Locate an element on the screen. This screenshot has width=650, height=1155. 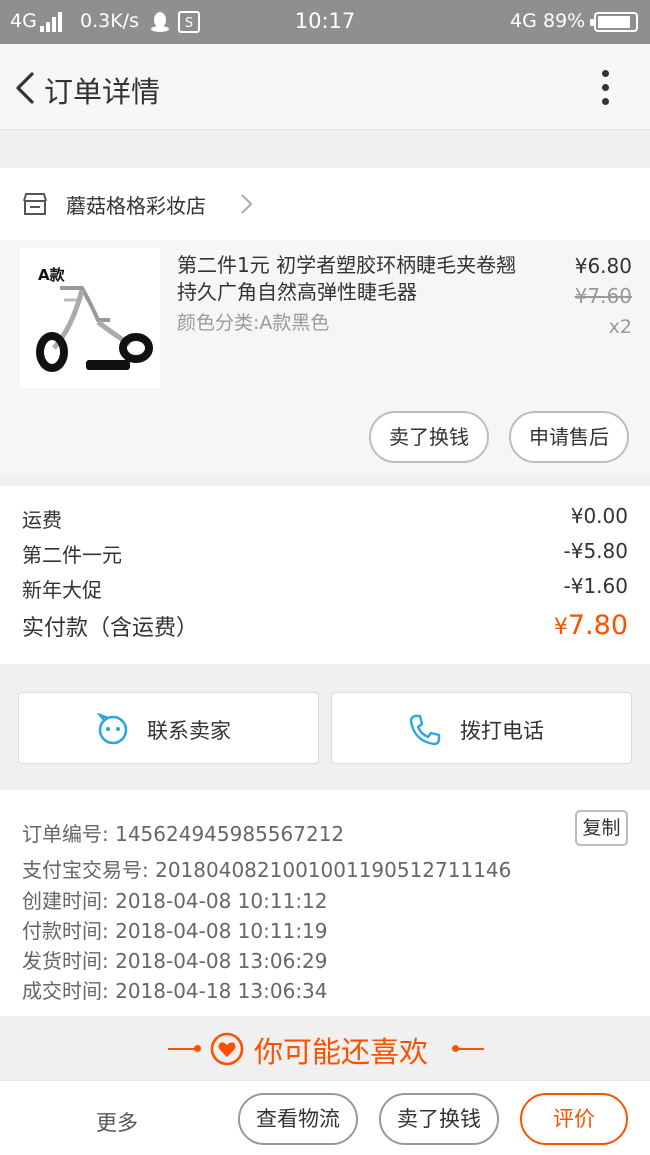
recommend-header: 你可能还喜欢 is located at coordinates (325, 1048).